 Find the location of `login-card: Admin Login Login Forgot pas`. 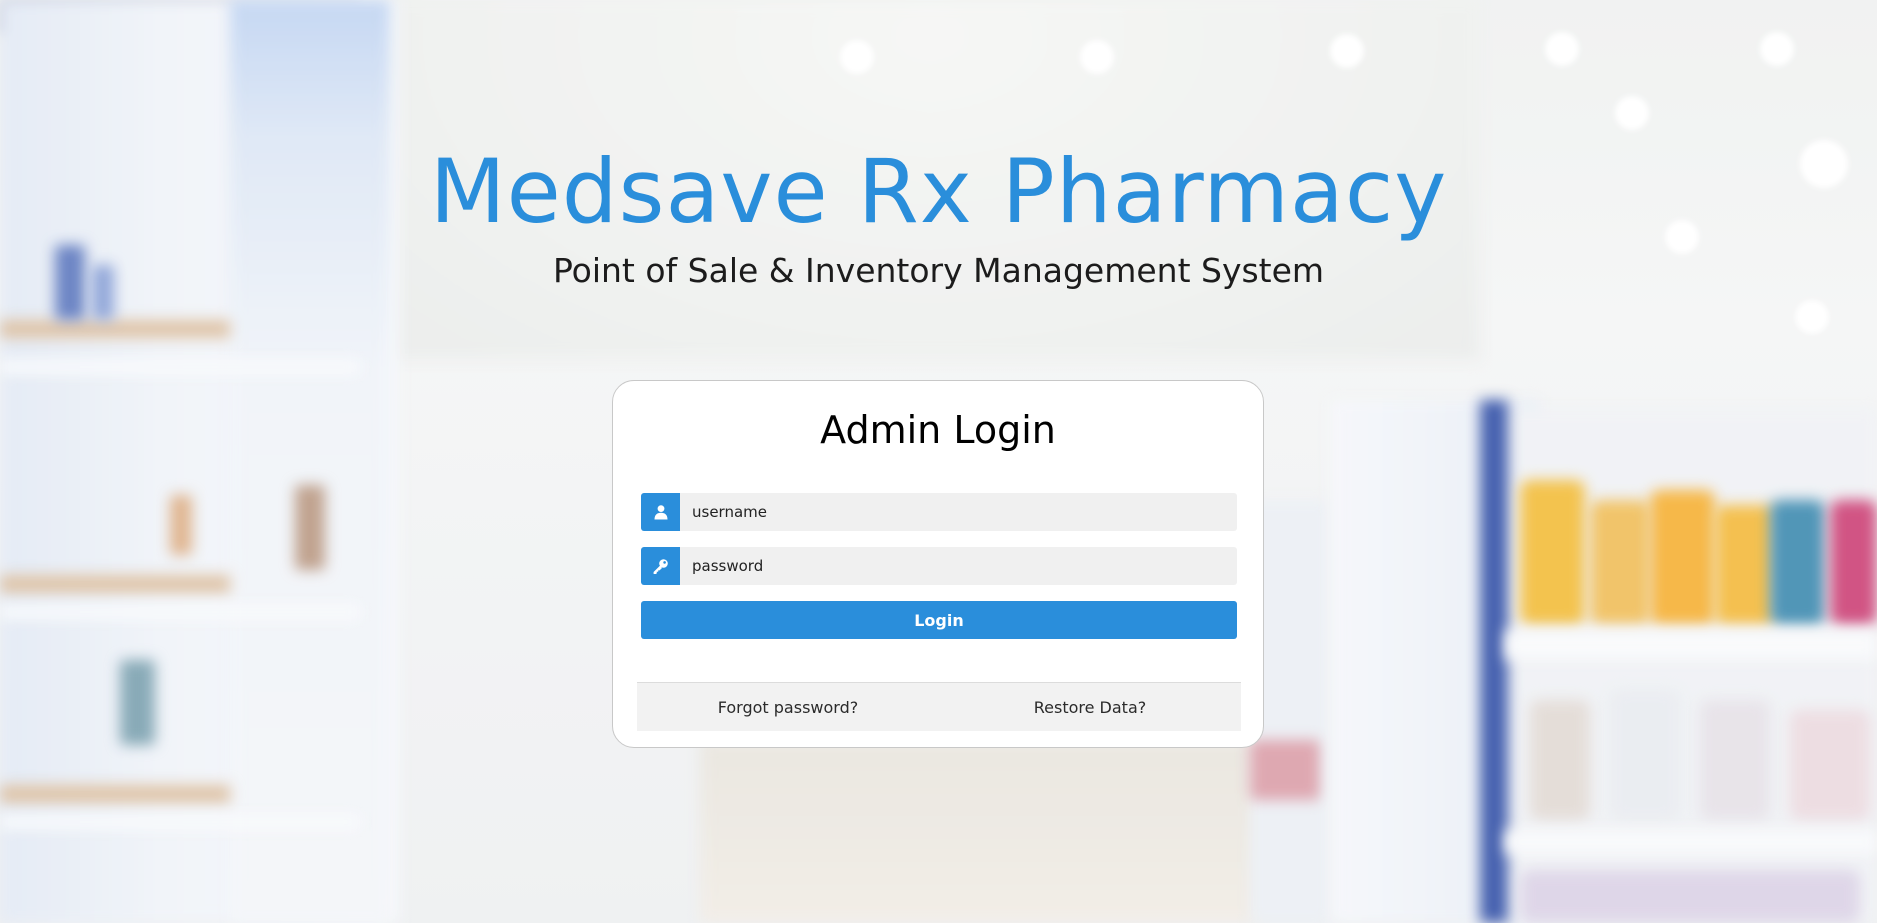

login-card: Admin Login Login Forgot pas is located at coordinates (938, 564).